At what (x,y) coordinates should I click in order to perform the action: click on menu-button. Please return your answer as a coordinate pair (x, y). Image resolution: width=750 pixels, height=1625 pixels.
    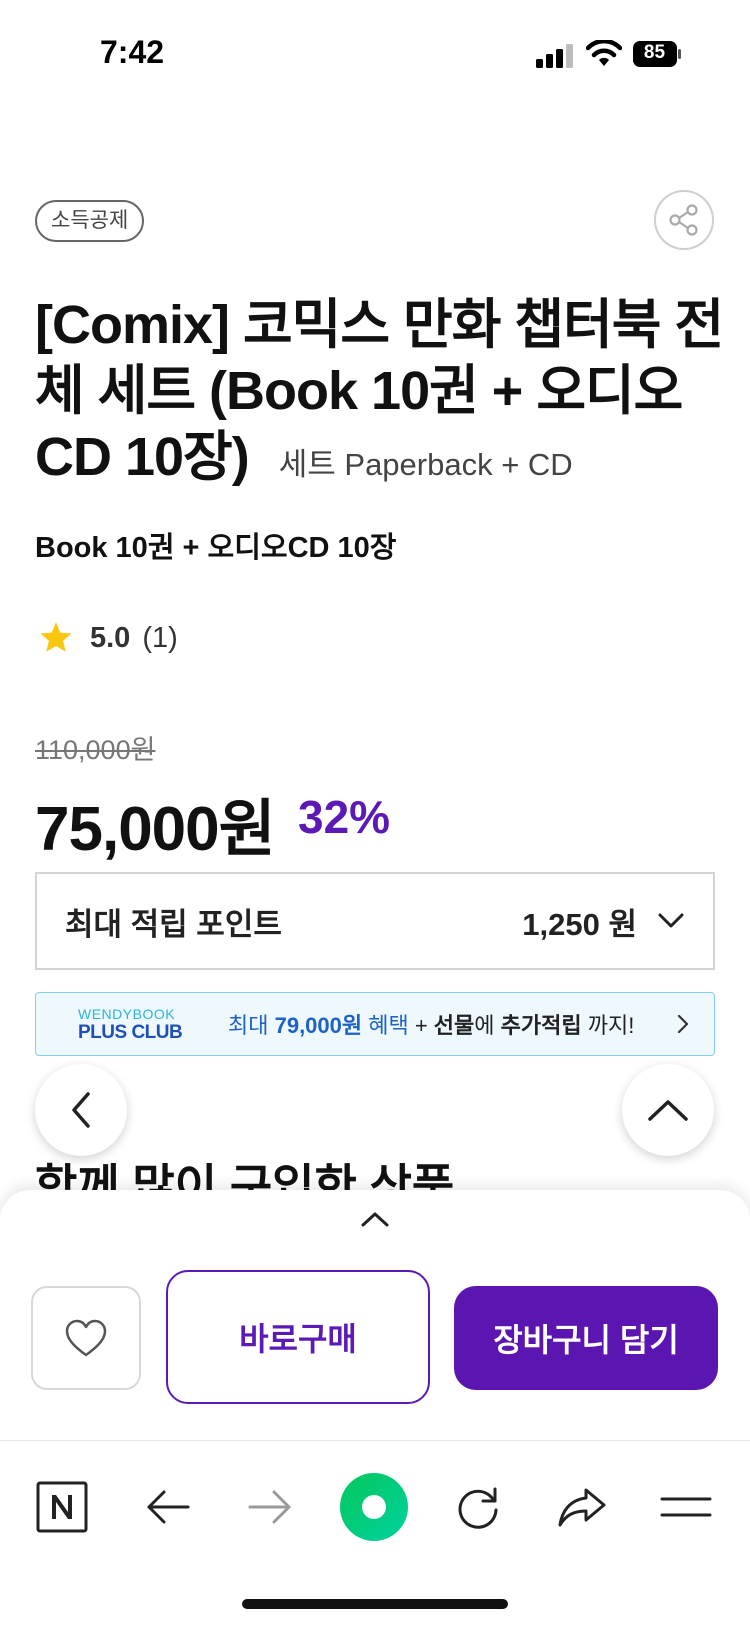
    Looking at the image, I should click on (686, 1507).